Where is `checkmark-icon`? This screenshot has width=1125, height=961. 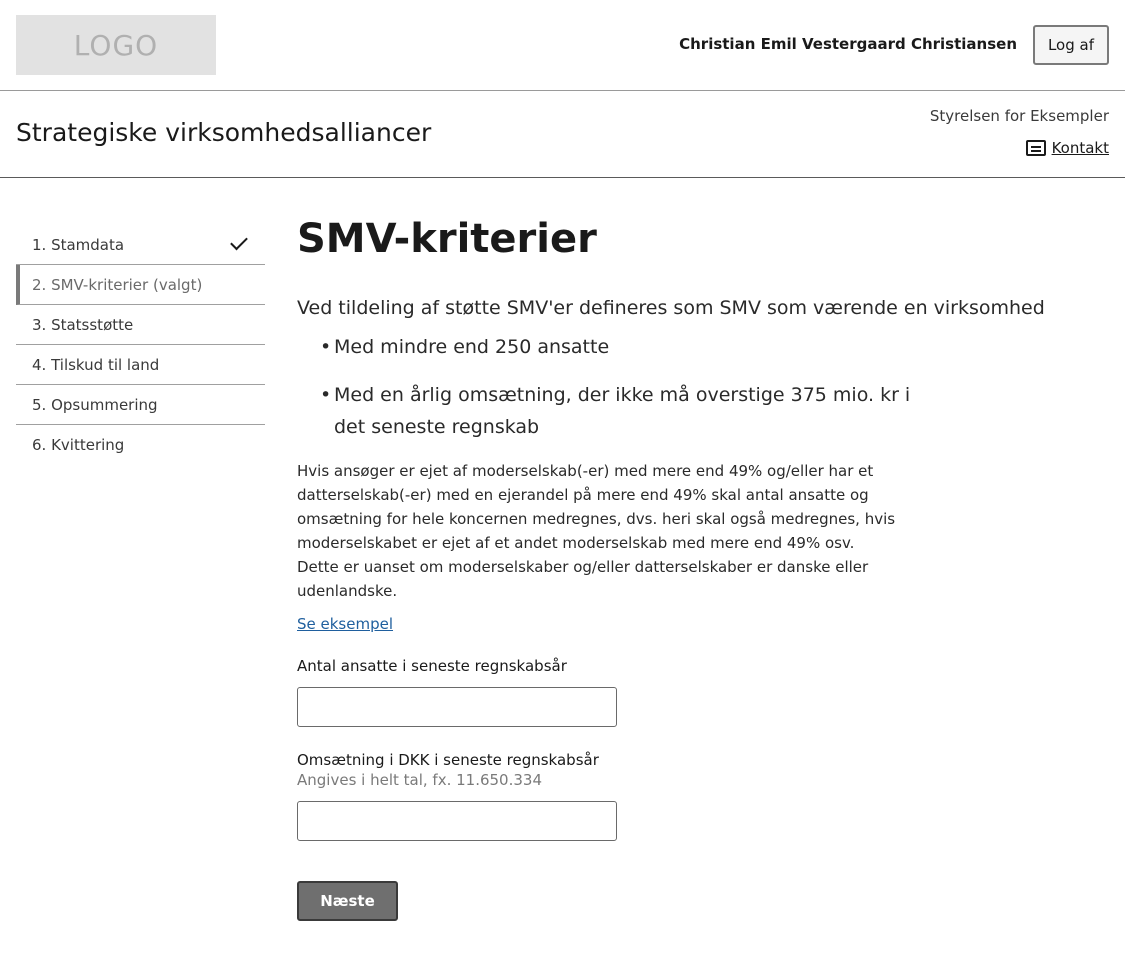 checkmark-icon is located at coordinates (239, 241).